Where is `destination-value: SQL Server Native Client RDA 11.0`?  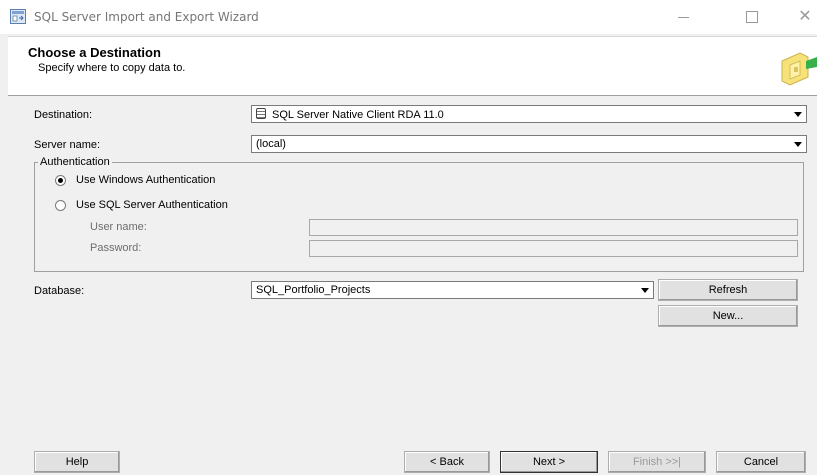
destination-value: SQL Server Native Client RDA 11.0 is located at coordinates (358, 115).